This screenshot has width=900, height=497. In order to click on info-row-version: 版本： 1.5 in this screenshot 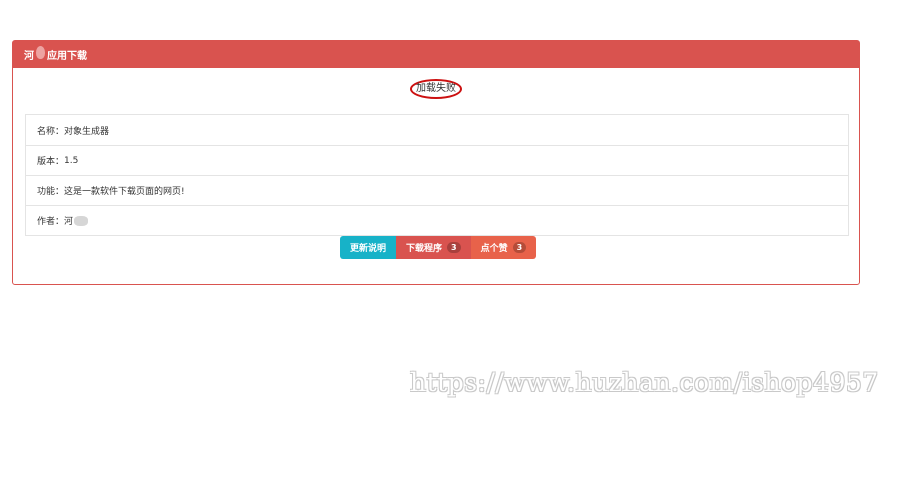, I will do `click(437, 160)`.